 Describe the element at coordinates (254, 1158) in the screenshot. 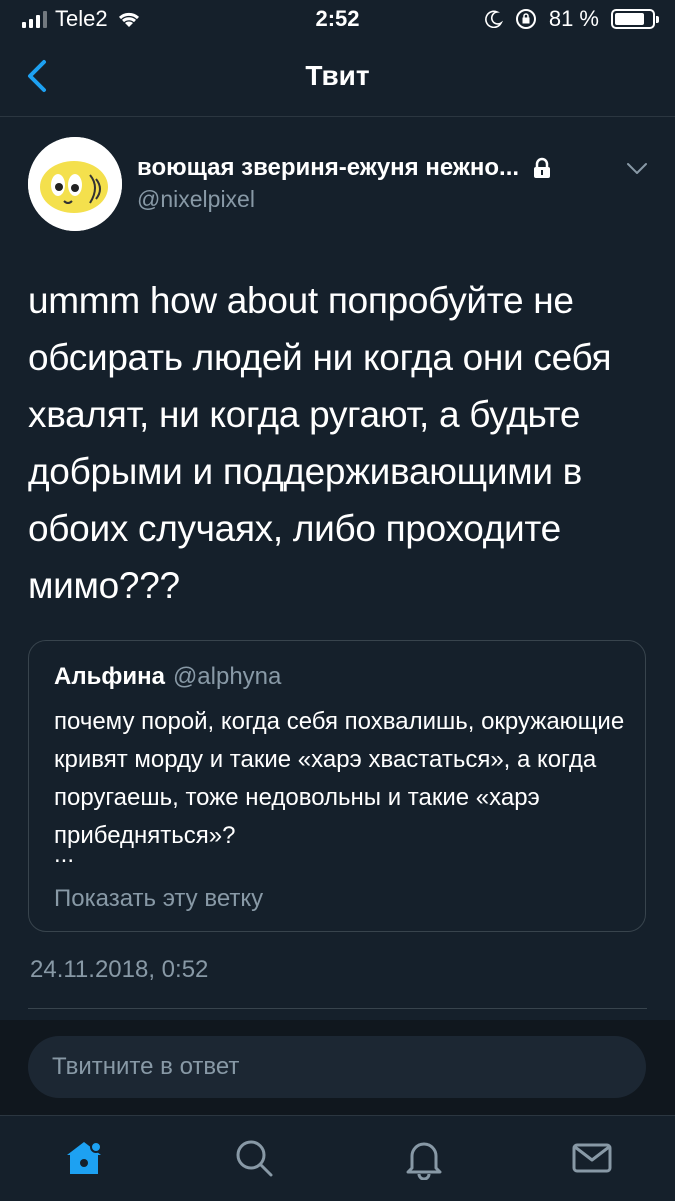

I see `search-icon` at that location.